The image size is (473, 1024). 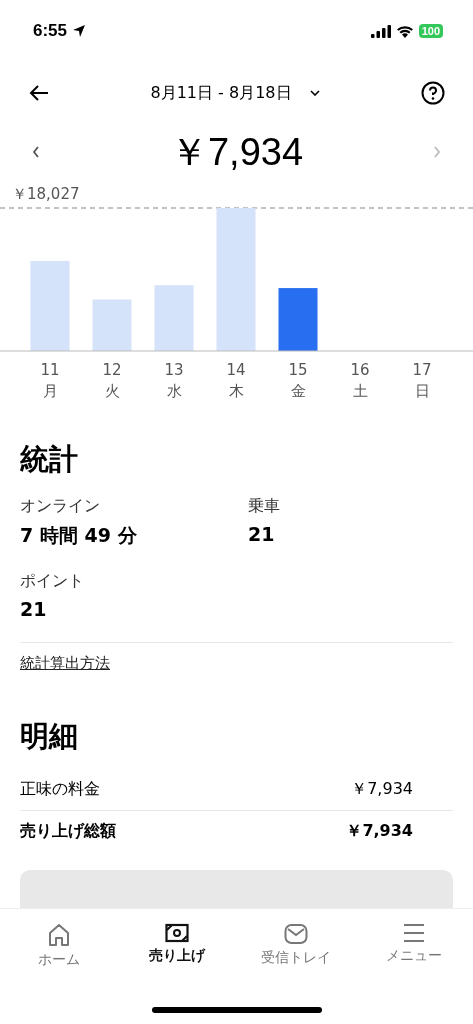 What do you see at coordinates (430, 31) in the screenshot?
I see `battery-indicator: 100` at bounding box center [430, 31].